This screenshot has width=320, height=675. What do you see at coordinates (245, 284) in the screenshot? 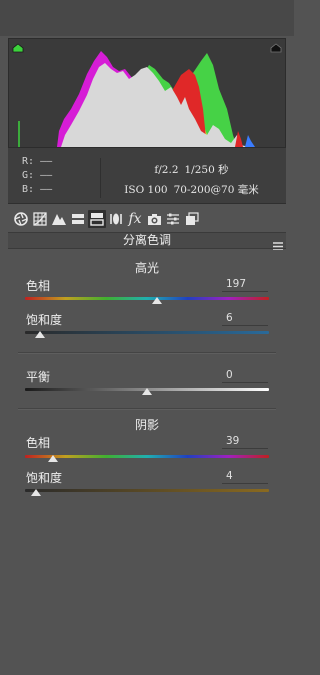
I see `highlights-hue-value: 197` at bounding box center [245, 284].